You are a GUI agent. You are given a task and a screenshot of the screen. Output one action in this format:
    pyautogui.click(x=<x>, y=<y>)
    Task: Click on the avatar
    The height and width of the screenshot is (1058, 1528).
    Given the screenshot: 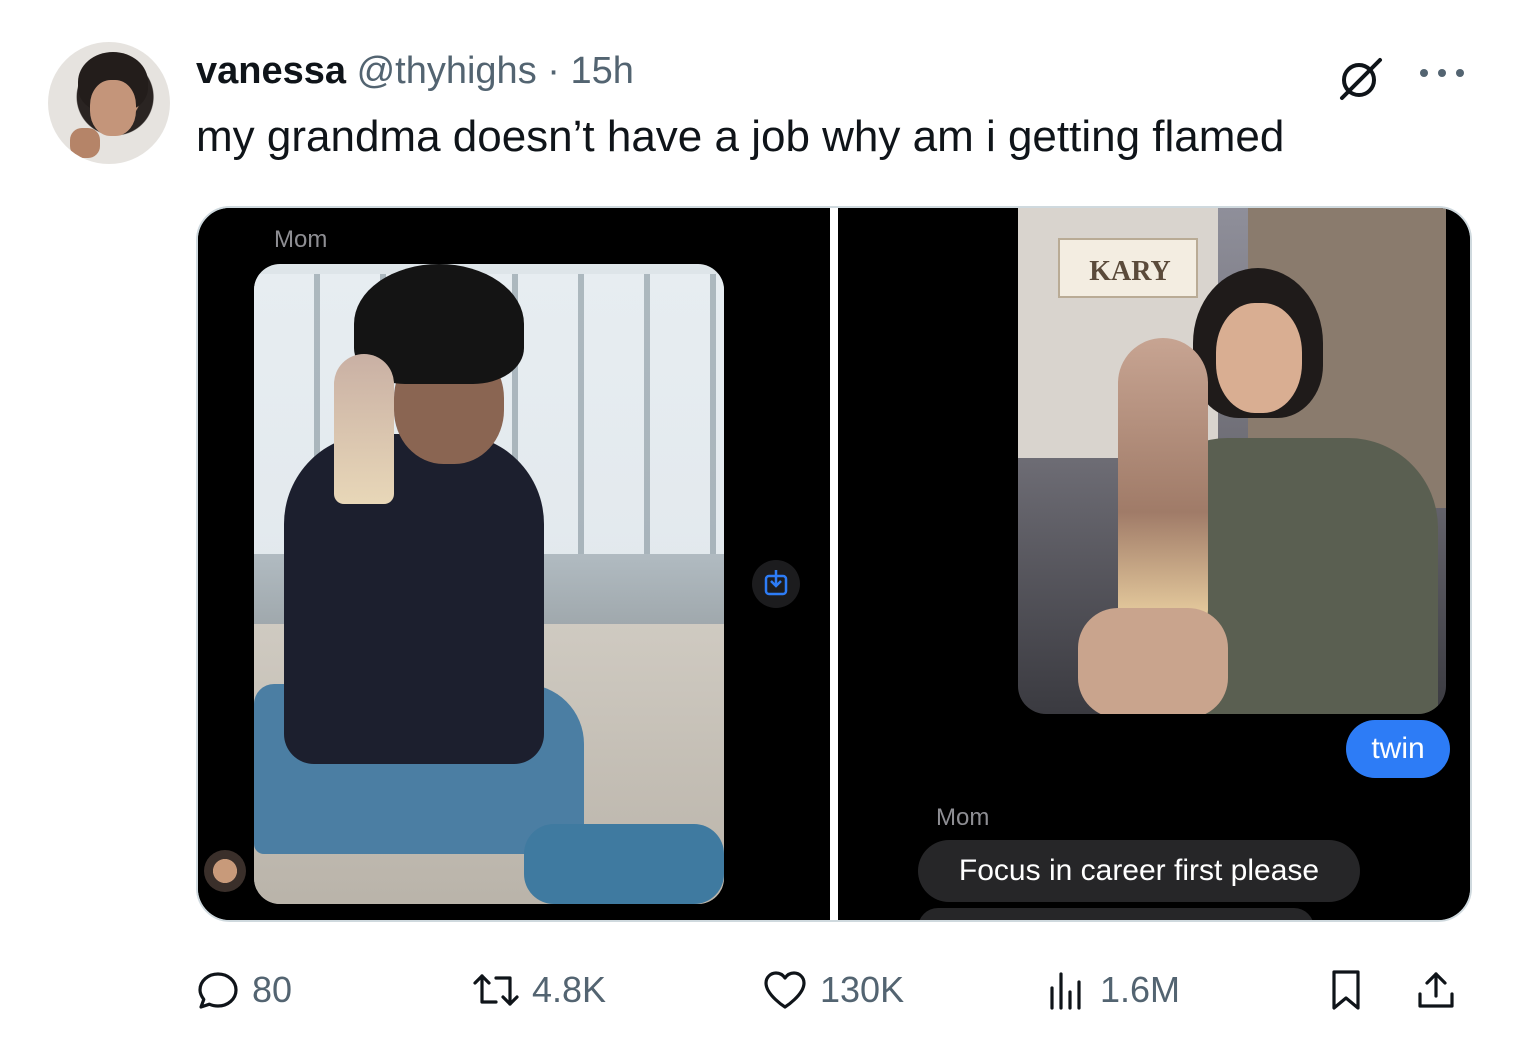 What is the action you would take?
    pyautogui.click(x=109, y=103)
    